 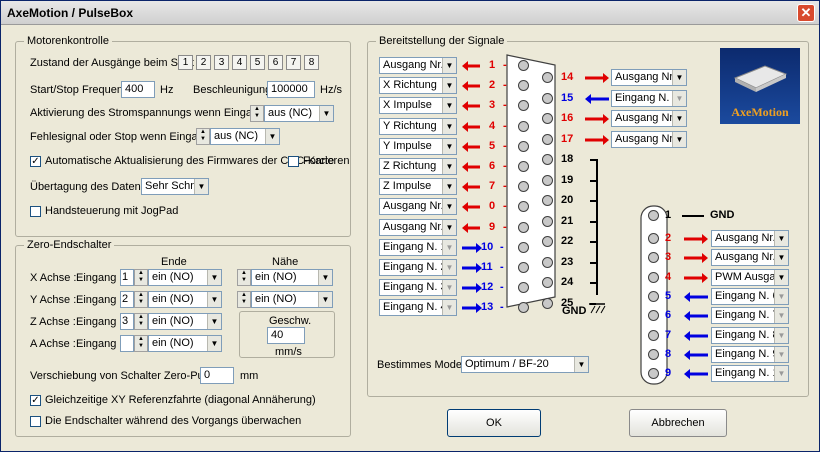 What do you see at coordinates (299, 113) in the screenshot?
I see `activation-select: aus (NC) ▼` at bounding box center [299, 113].